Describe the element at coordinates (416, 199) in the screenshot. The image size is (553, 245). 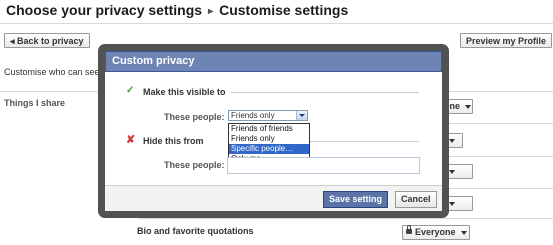
I see `cancel-button: Cancel` at that location.